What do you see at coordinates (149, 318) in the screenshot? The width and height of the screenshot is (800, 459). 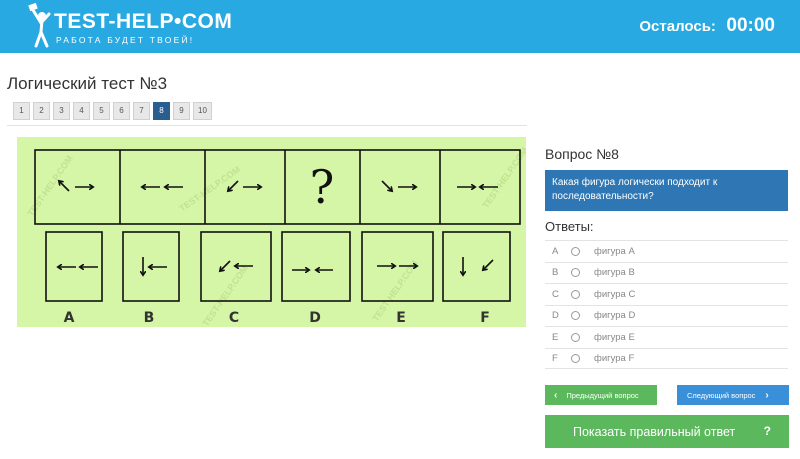 I see `option-label-b: B` at bounding box center [149, 318].